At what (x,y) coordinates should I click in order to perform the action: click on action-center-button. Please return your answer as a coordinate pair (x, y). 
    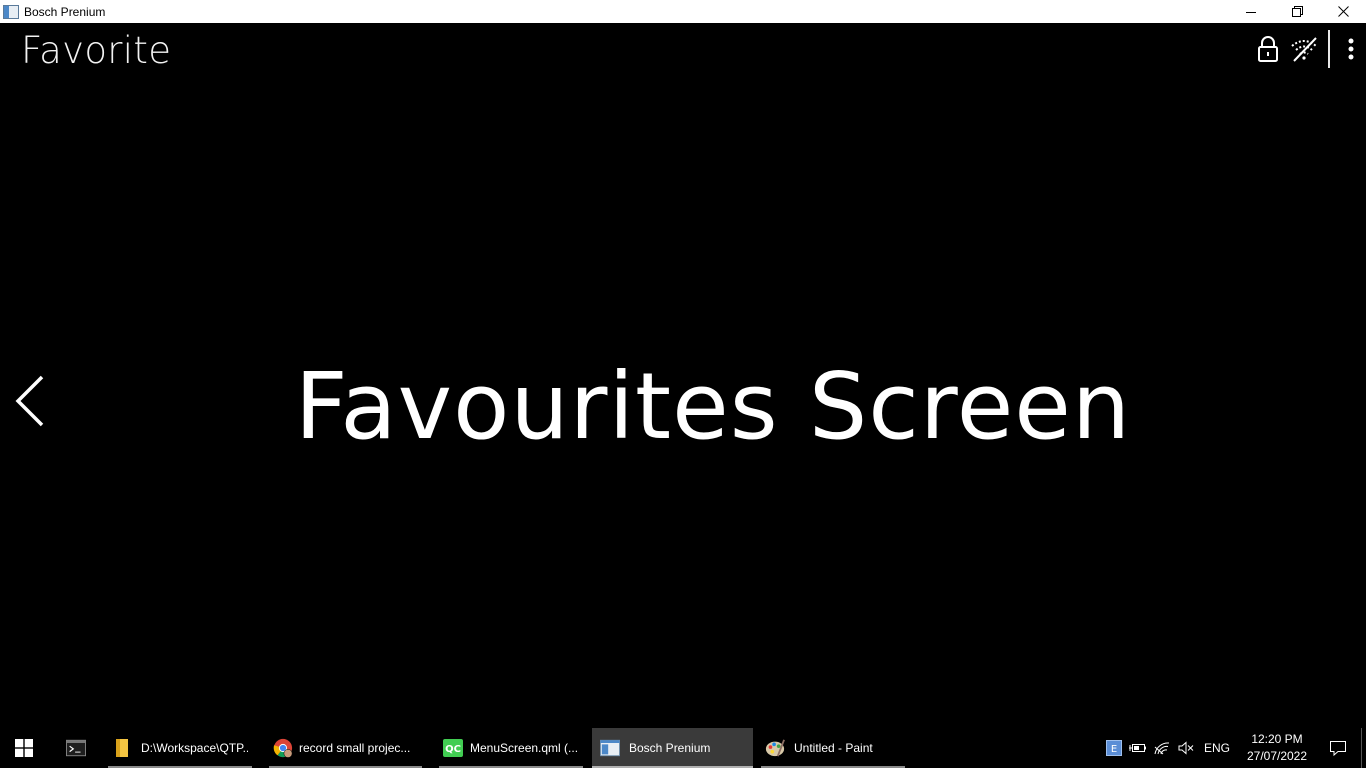
    Looking at the image, I should click on (1338, 748).